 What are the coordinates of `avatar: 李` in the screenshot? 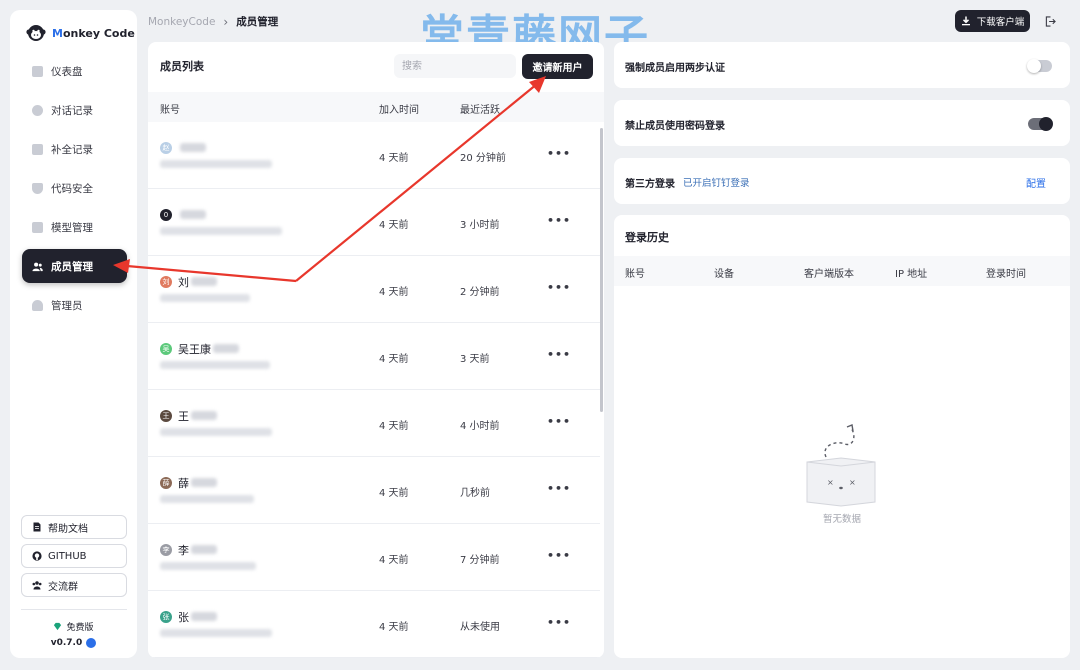 It's located at (166, 550).